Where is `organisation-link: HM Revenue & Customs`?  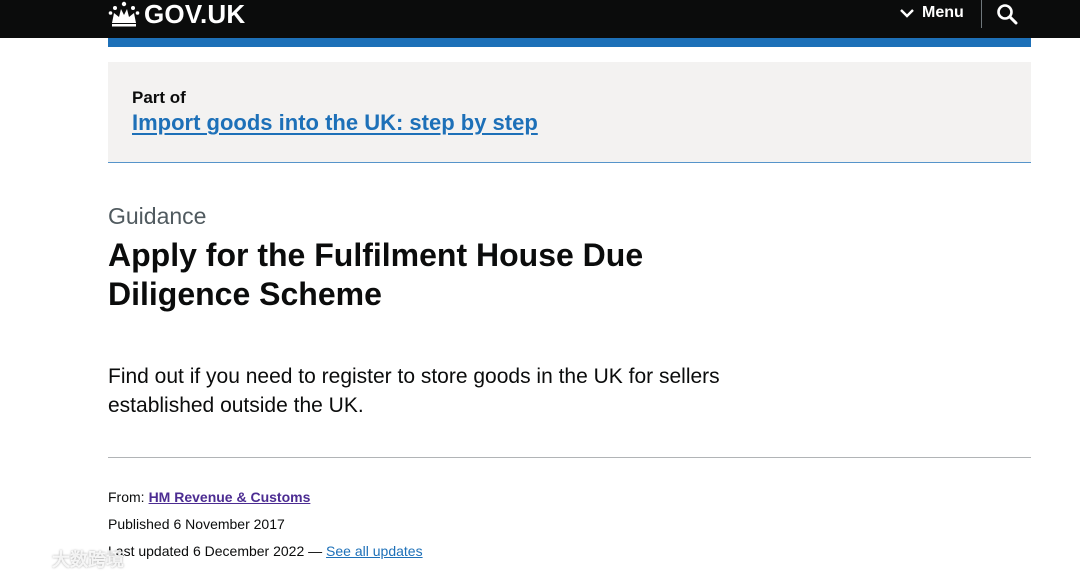
organisation-link: HM Revenue & Customs is located at coordinates (230, 497).